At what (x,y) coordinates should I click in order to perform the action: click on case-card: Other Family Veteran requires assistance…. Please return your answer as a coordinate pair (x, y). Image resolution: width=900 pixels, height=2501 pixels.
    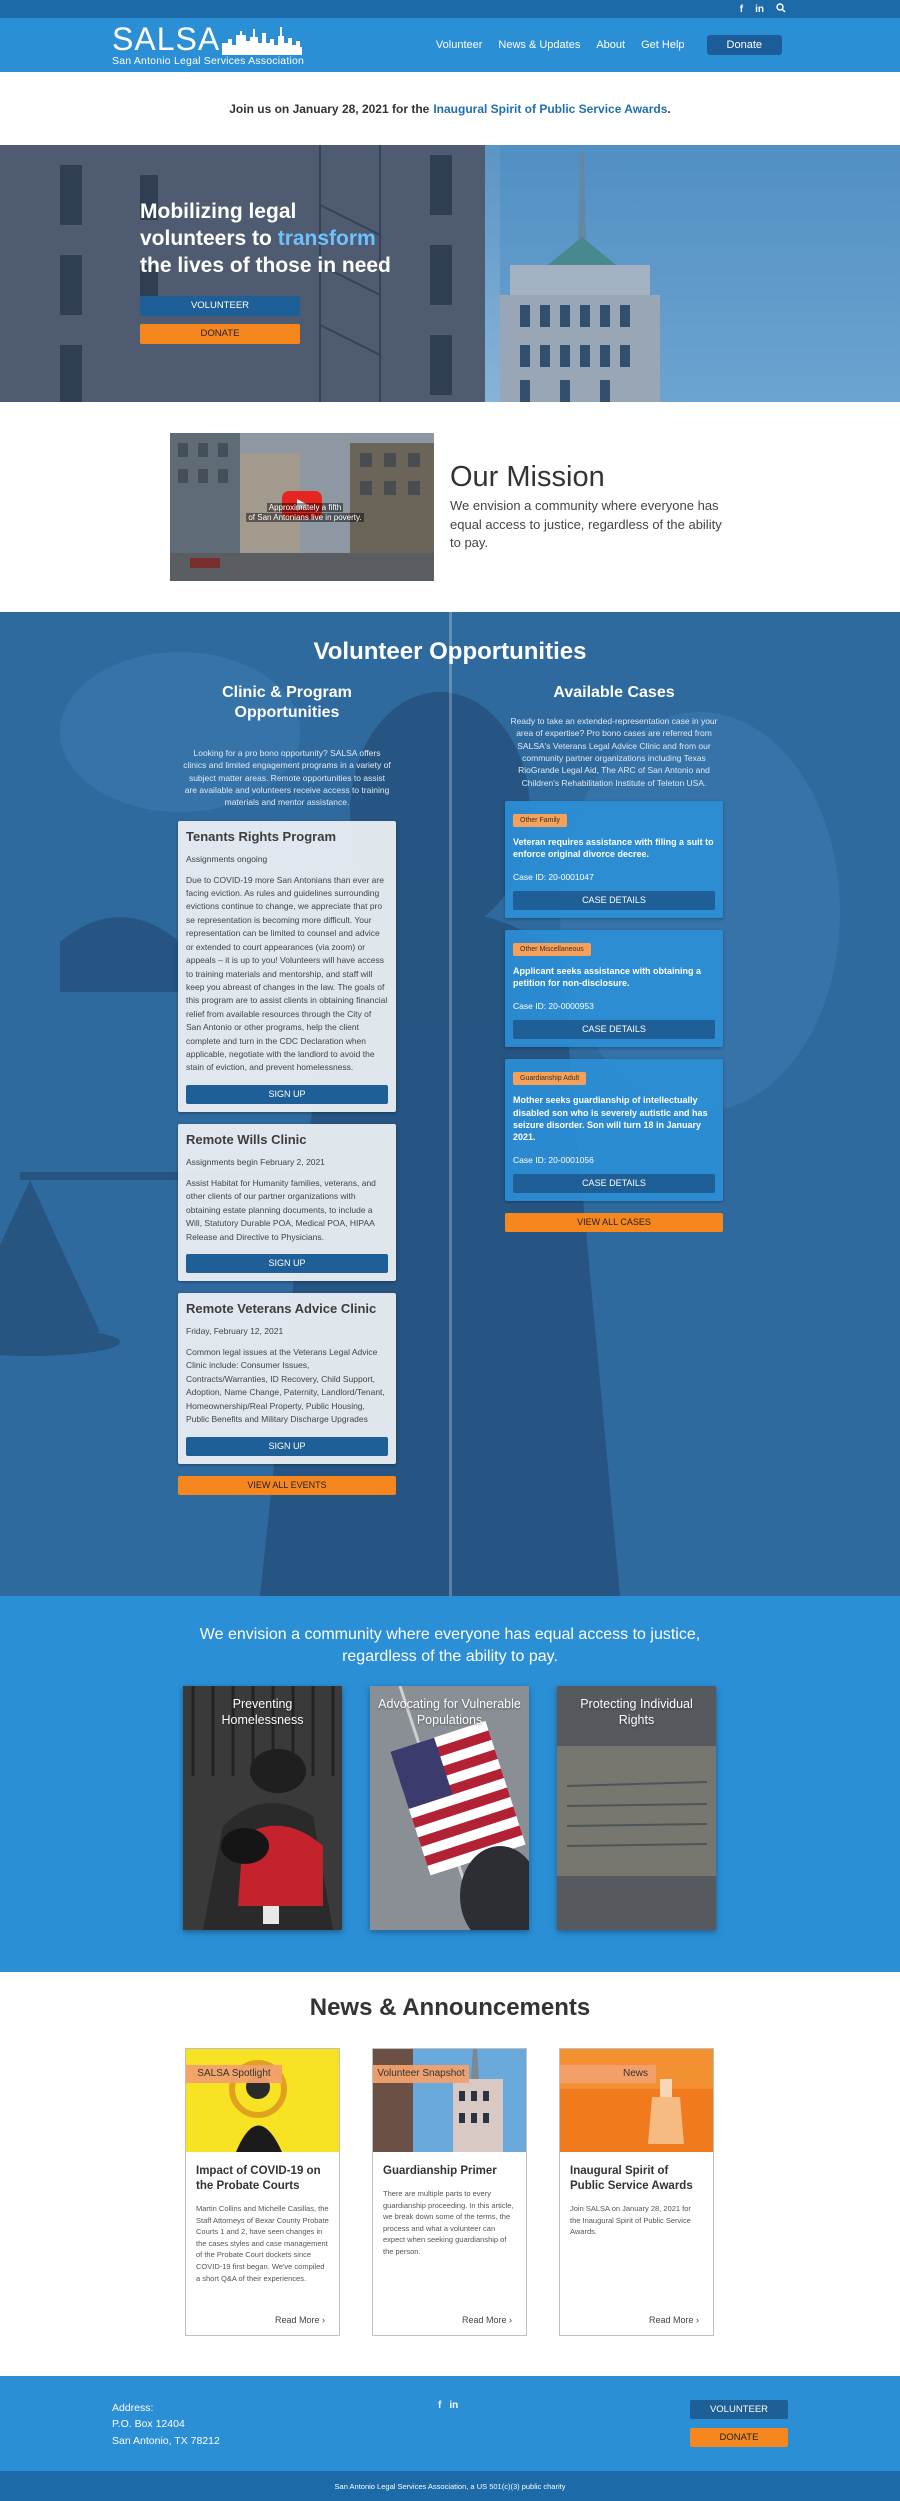
    Looking at the image, I should click on (614, 859).